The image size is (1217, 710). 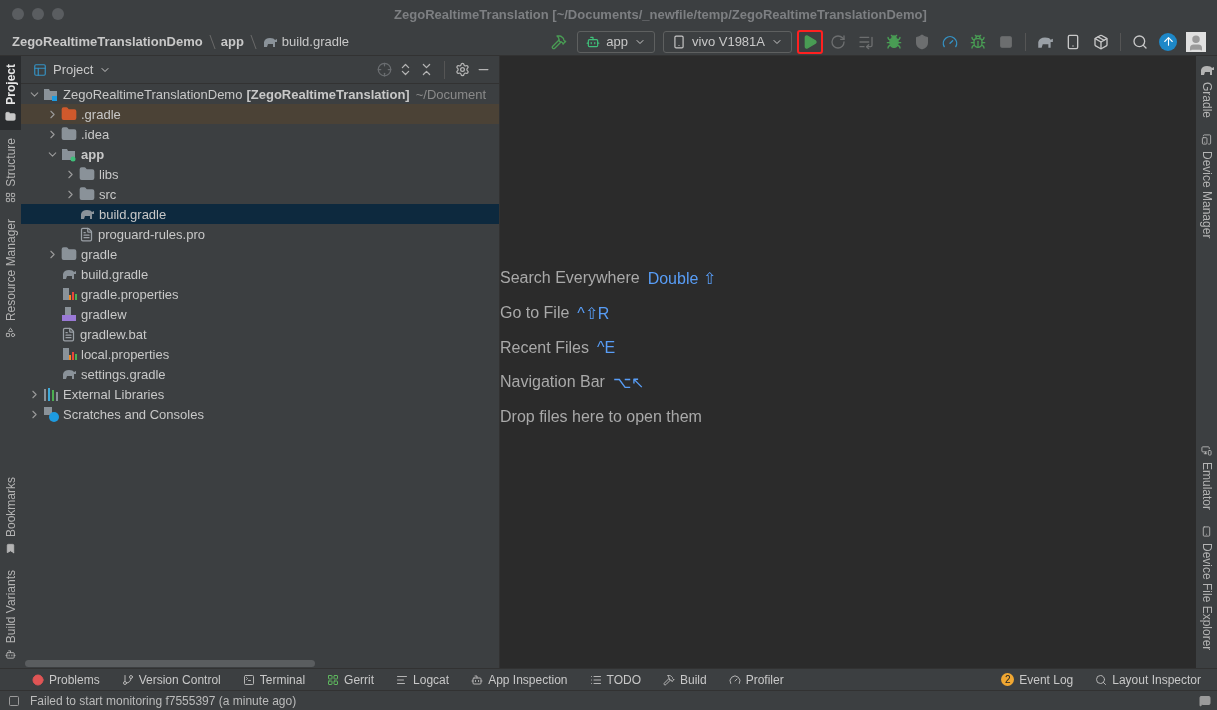 I want to click on module-name: [ZegoRealtimeTranslation], so click(x=328, y=94).